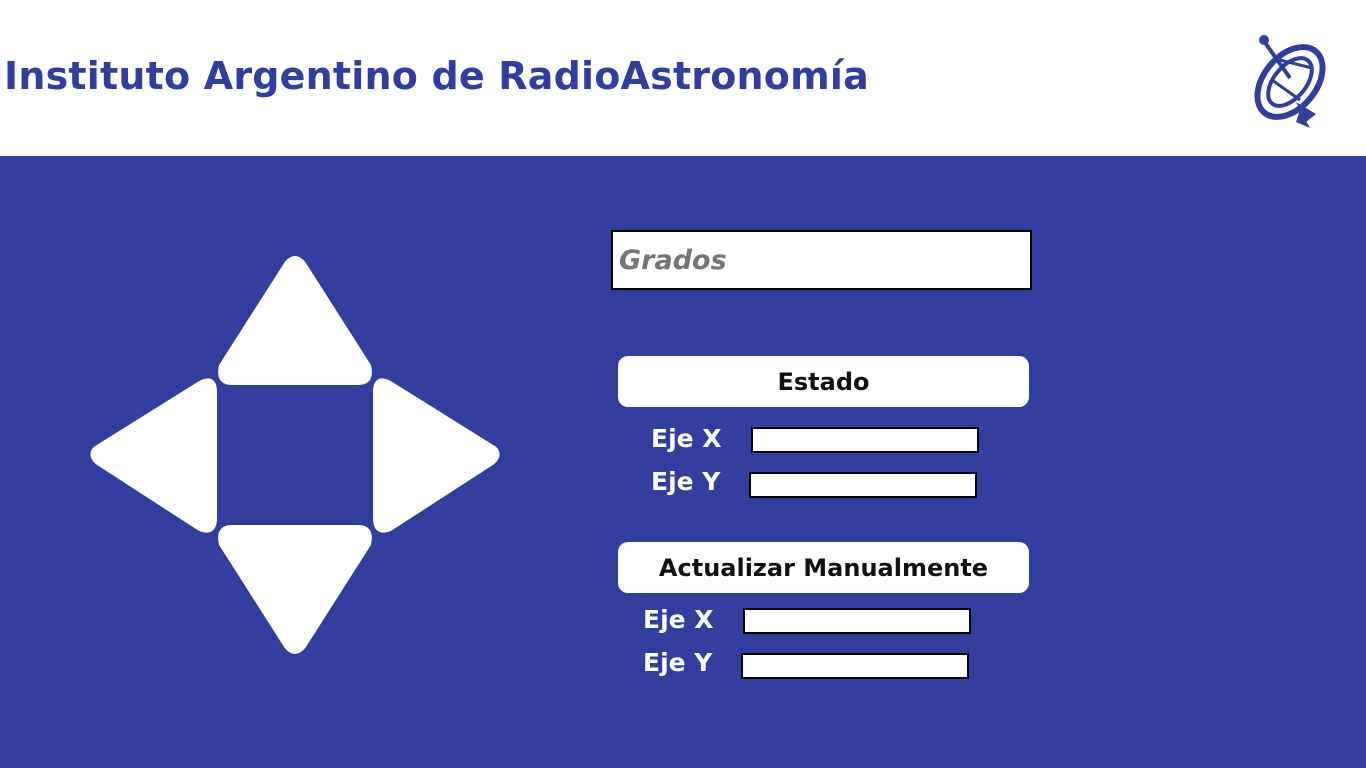  Describe the element at coordinates (863, 485) in the screenshot. I see `estado-eje-y-field` at that location.